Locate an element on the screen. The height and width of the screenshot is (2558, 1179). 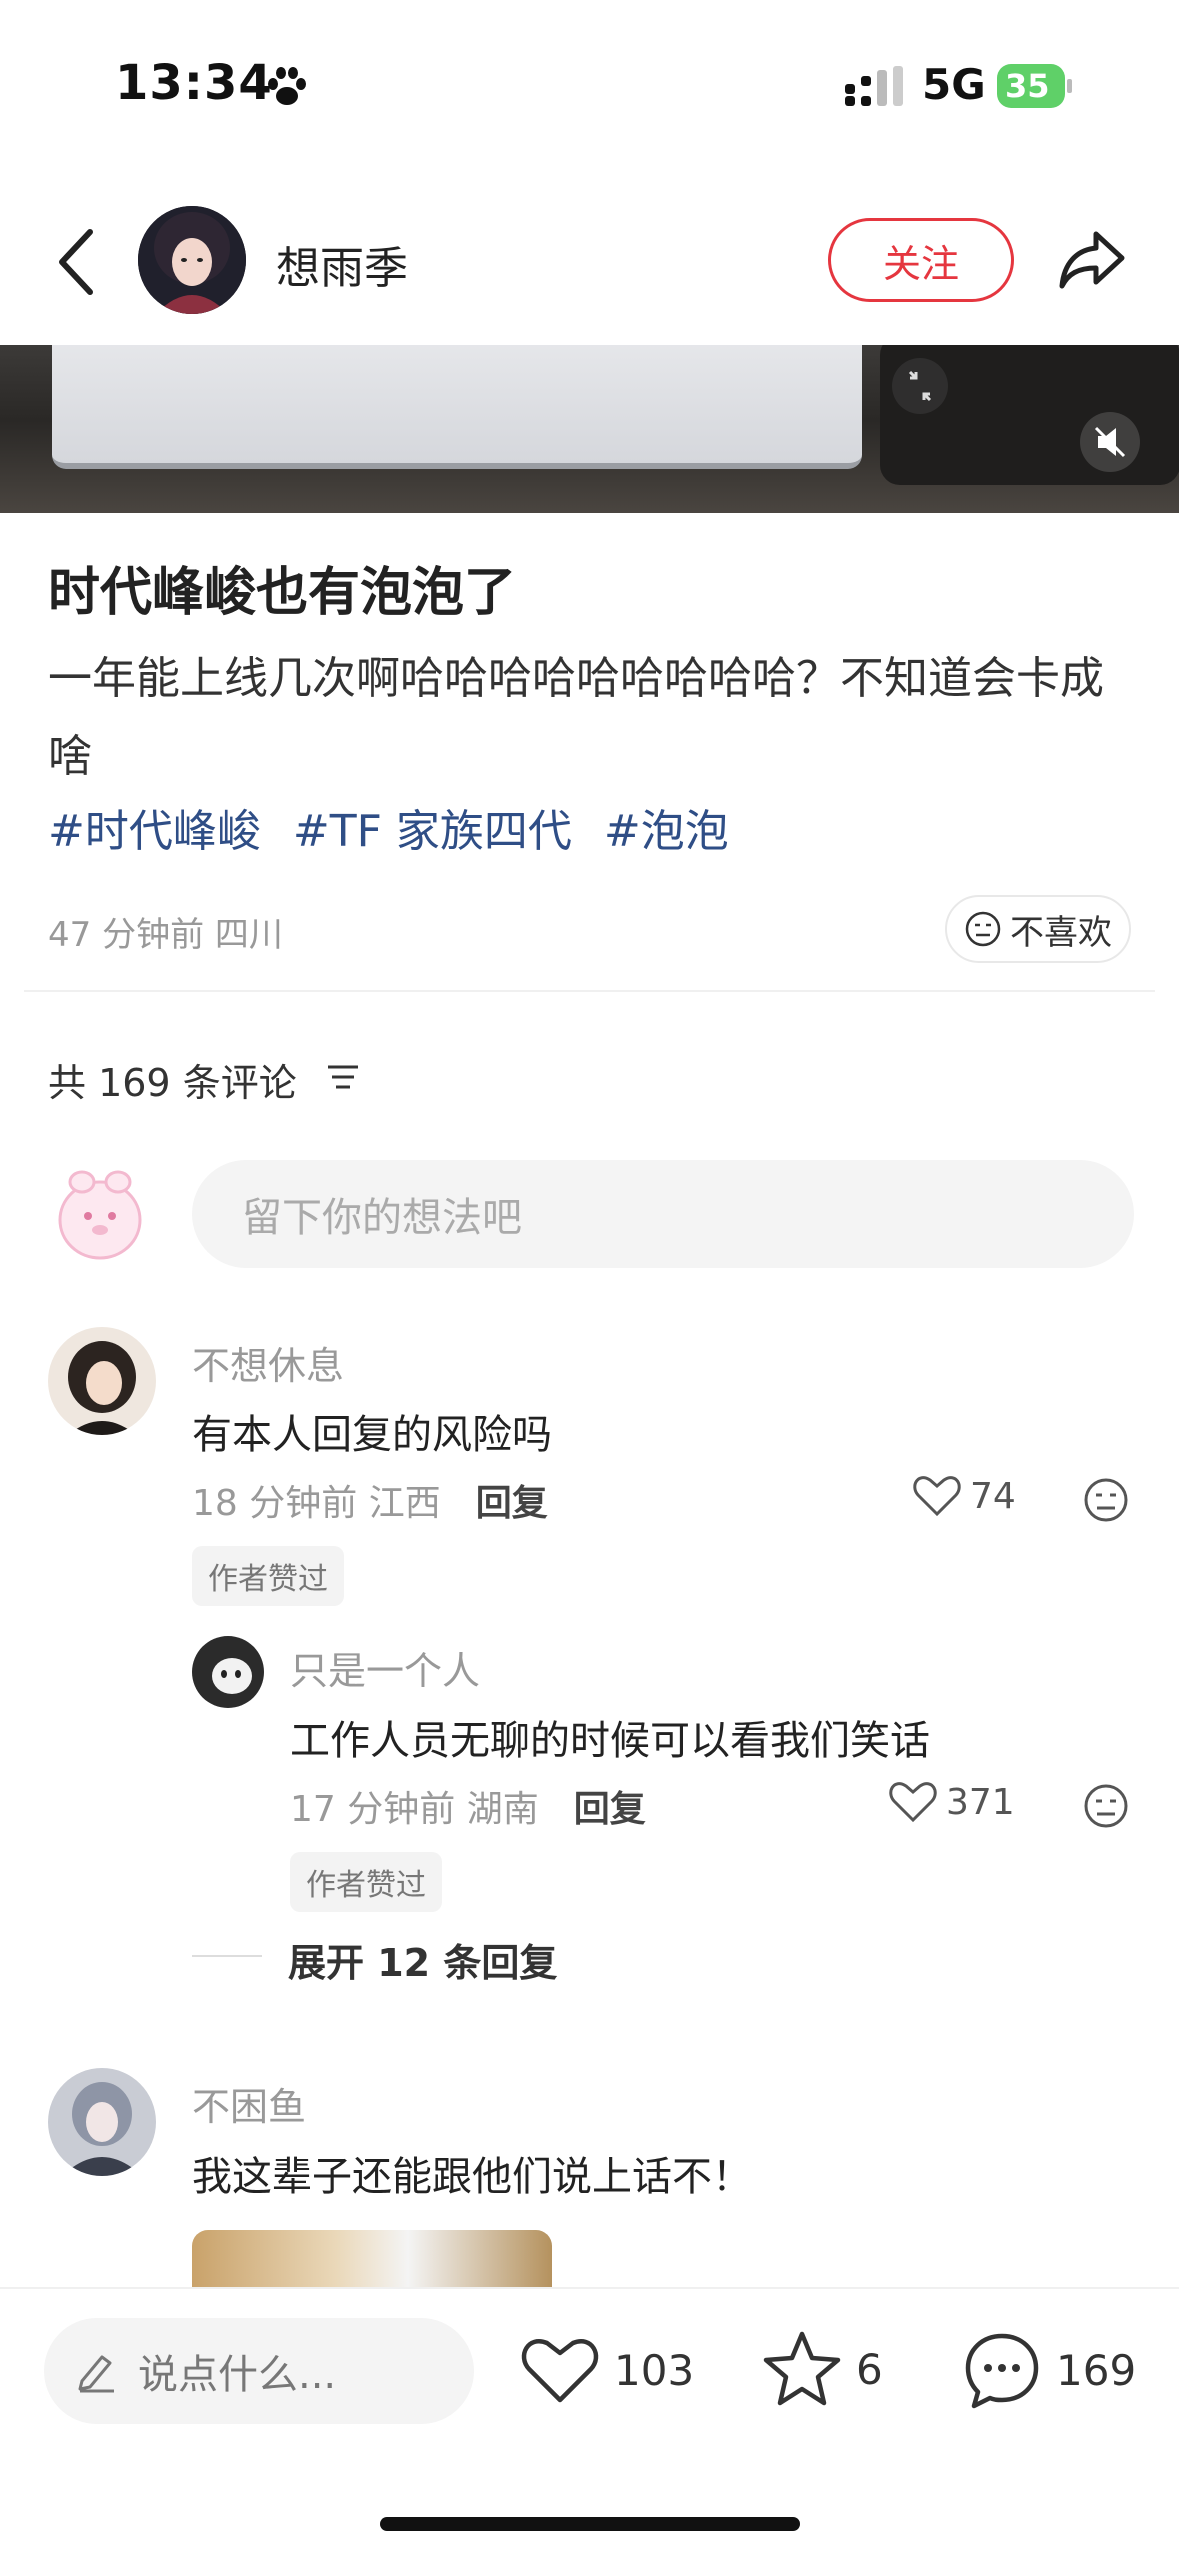
home-indicator is located at coordinates (590, 2524).